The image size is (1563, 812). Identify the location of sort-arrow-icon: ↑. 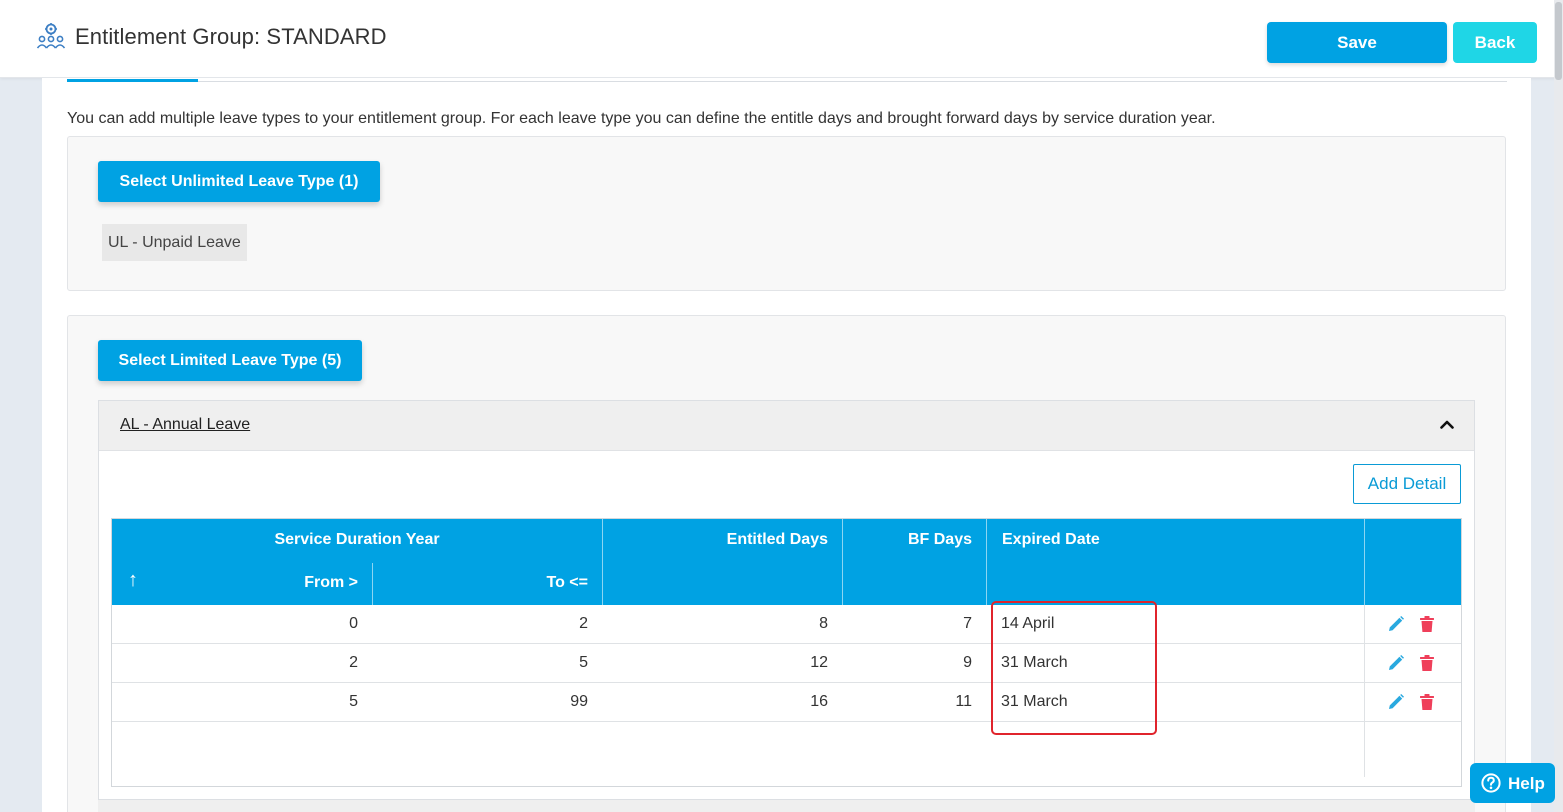
(133, 580).